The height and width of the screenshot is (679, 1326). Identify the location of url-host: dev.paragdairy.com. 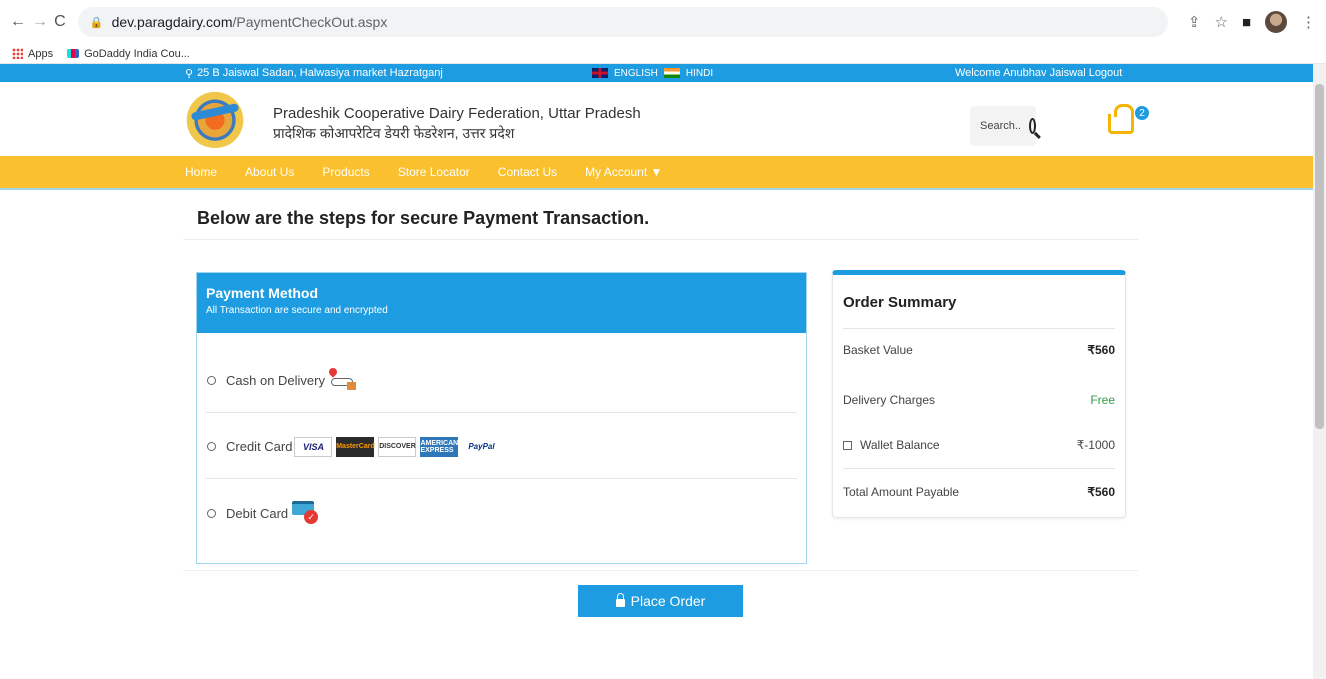
(172, 22).